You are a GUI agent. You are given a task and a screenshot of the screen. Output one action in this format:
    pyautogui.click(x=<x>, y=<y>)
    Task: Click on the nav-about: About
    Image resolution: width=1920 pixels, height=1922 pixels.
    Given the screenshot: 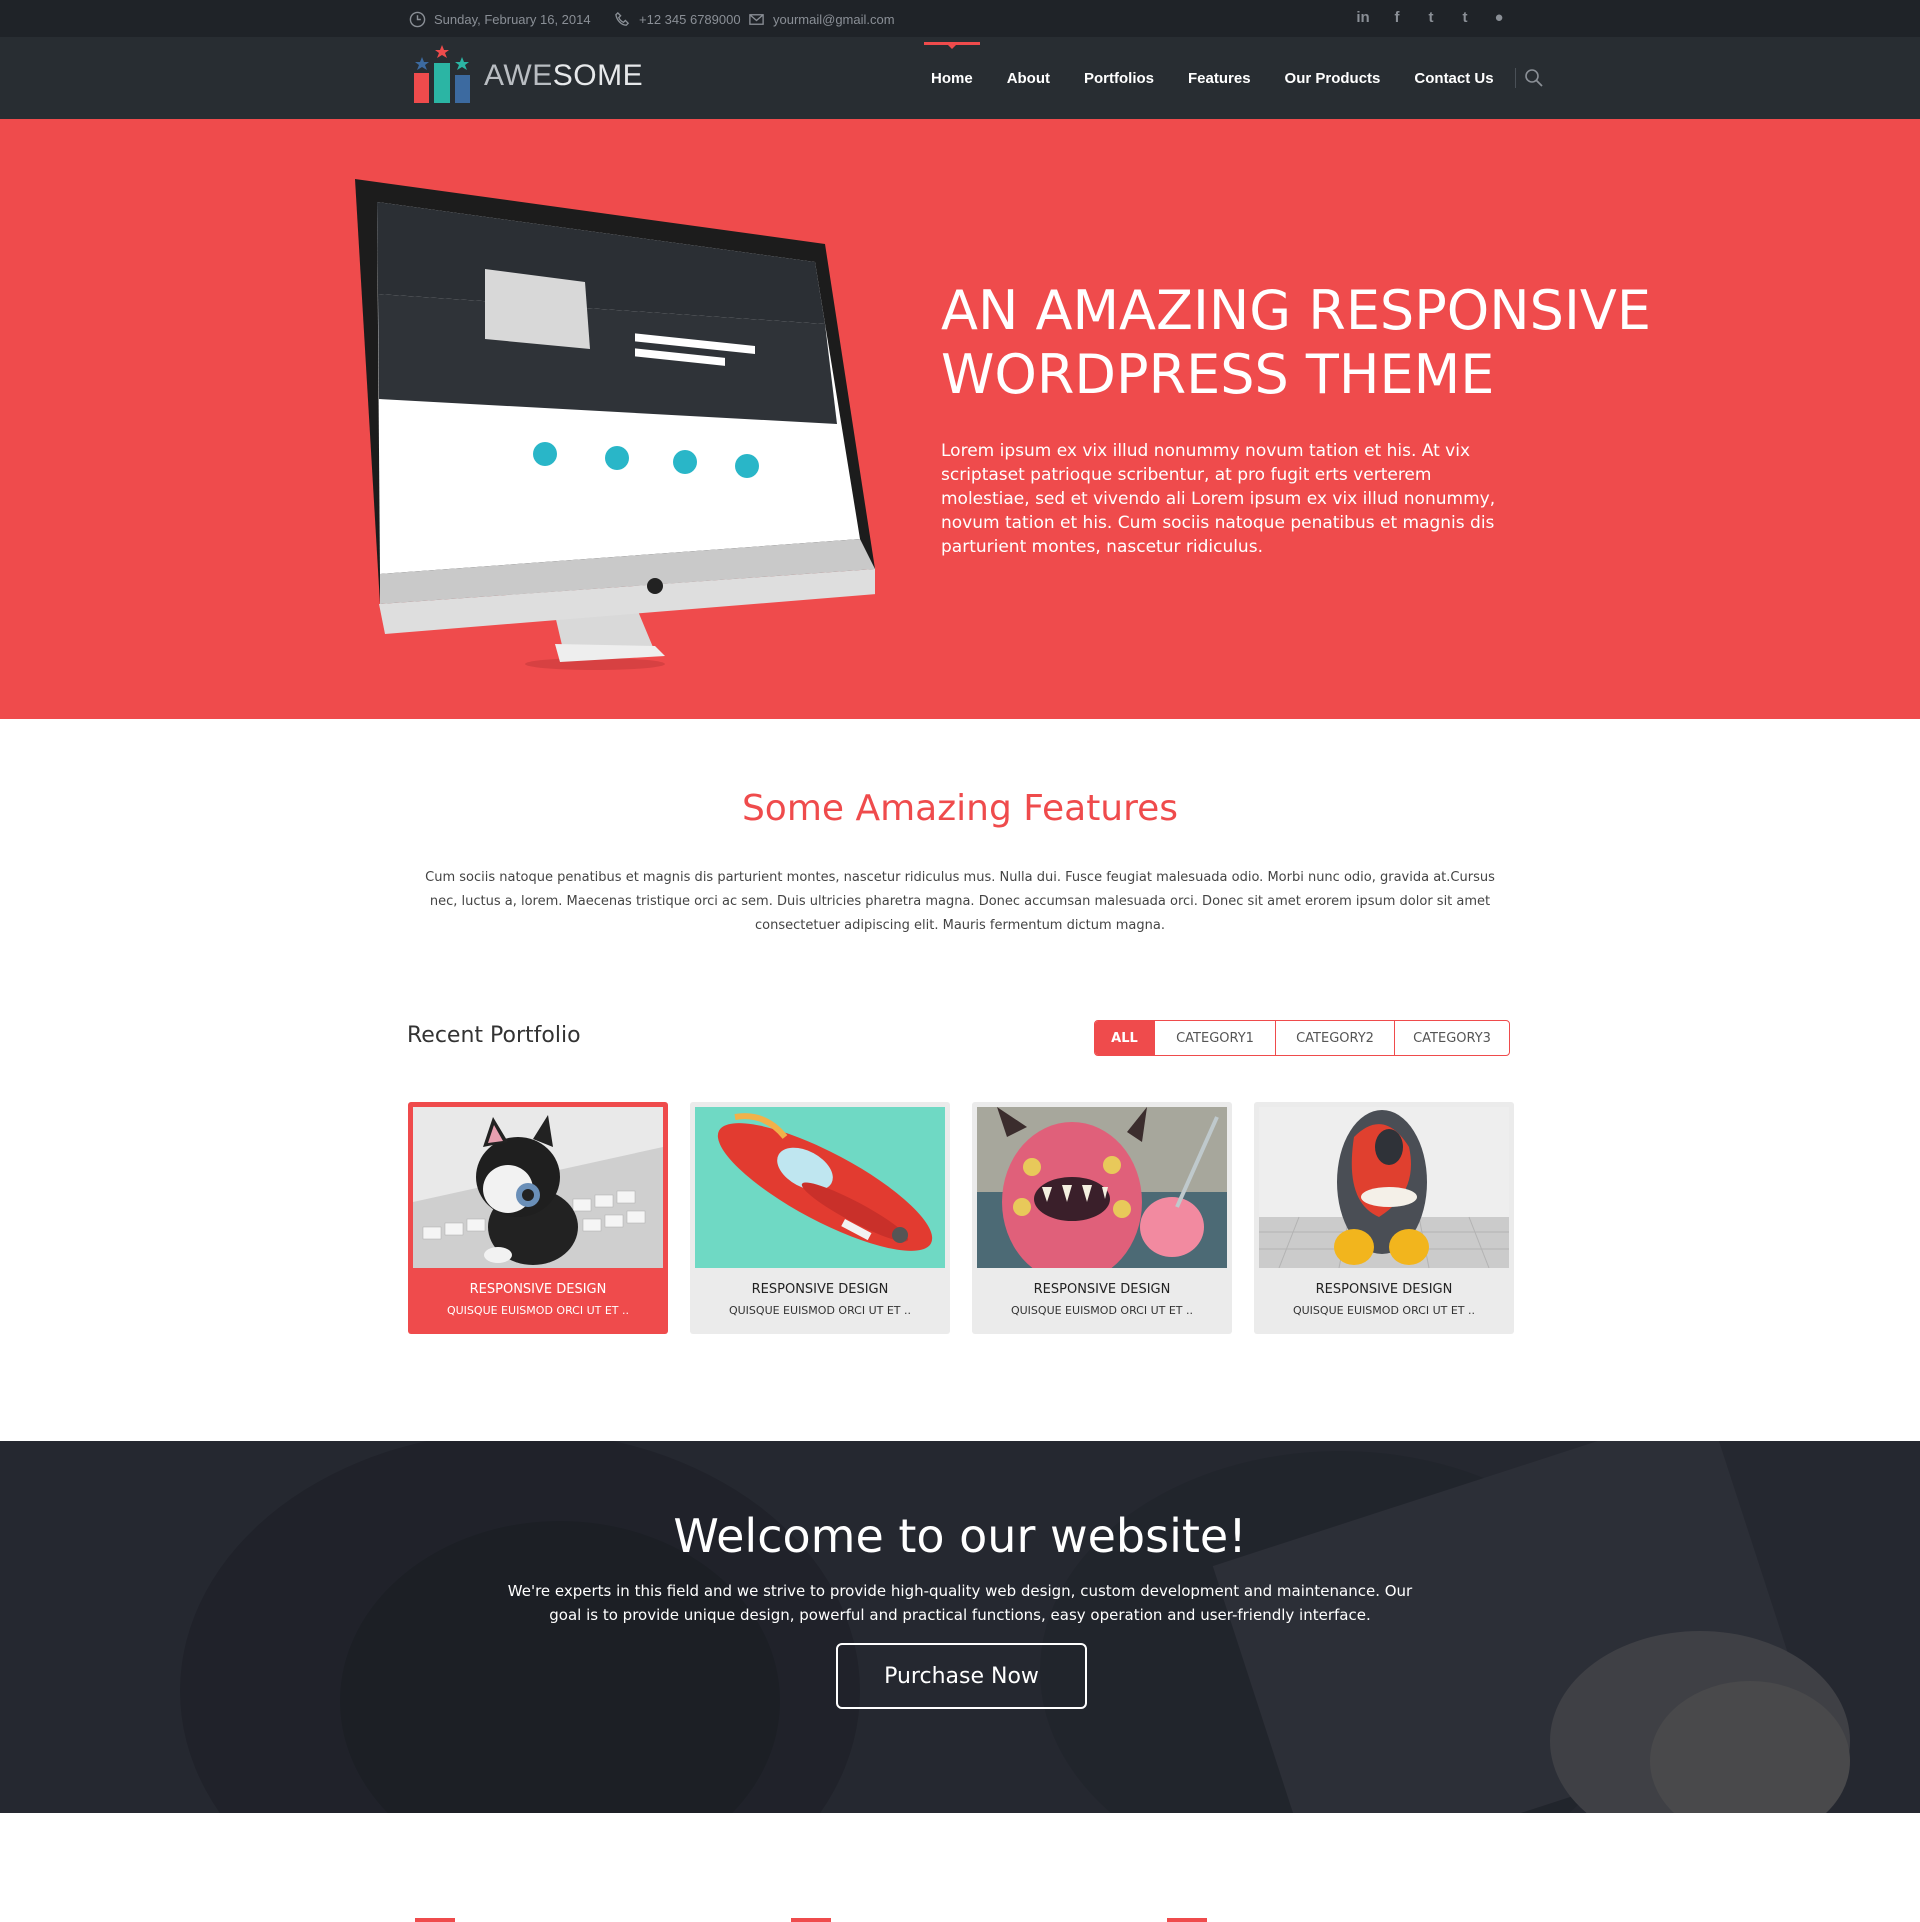 What is the action you would take?
    pyautogui.click(x=1028, y=78)
    